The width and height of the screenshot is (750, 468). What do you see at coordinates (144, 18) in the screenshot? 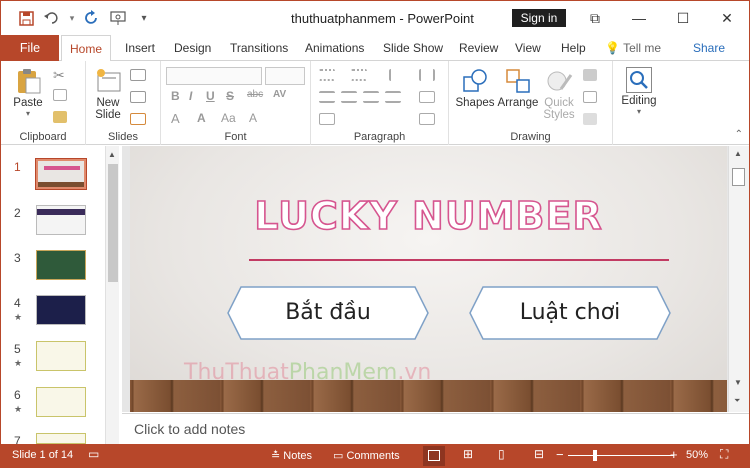
I see `customize-qat-icon: ▾` at bounding box center [144, 18].